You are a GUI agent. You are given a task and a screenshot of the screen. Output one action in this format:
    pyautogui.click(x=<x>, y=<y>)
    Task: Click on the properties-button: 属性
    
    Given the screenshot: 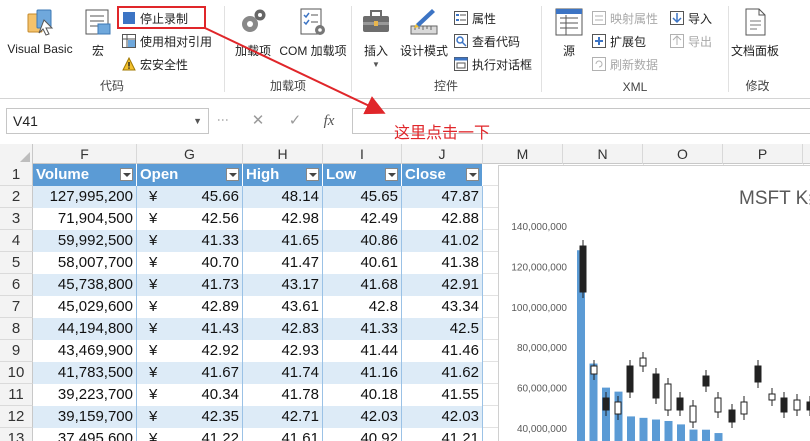 What is the action you would take?
    pyautogui.click(x=475, y=18)
    